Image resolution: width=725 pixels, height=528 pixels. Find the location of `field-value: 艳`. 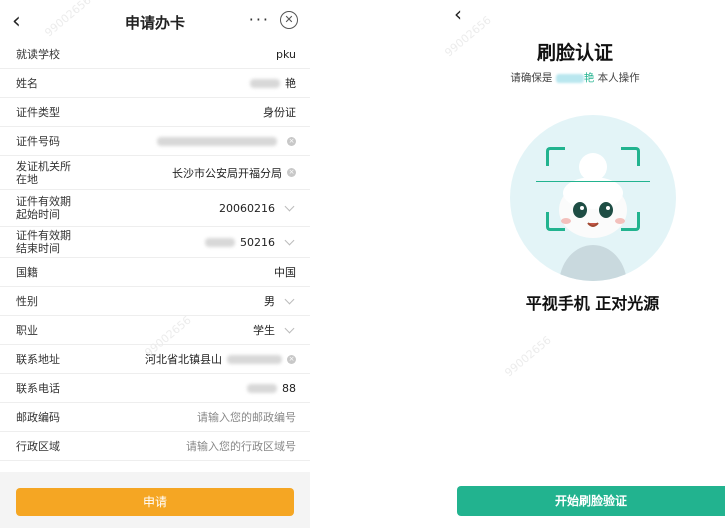

field-value: 艳 is located at coordinates (273, 83).